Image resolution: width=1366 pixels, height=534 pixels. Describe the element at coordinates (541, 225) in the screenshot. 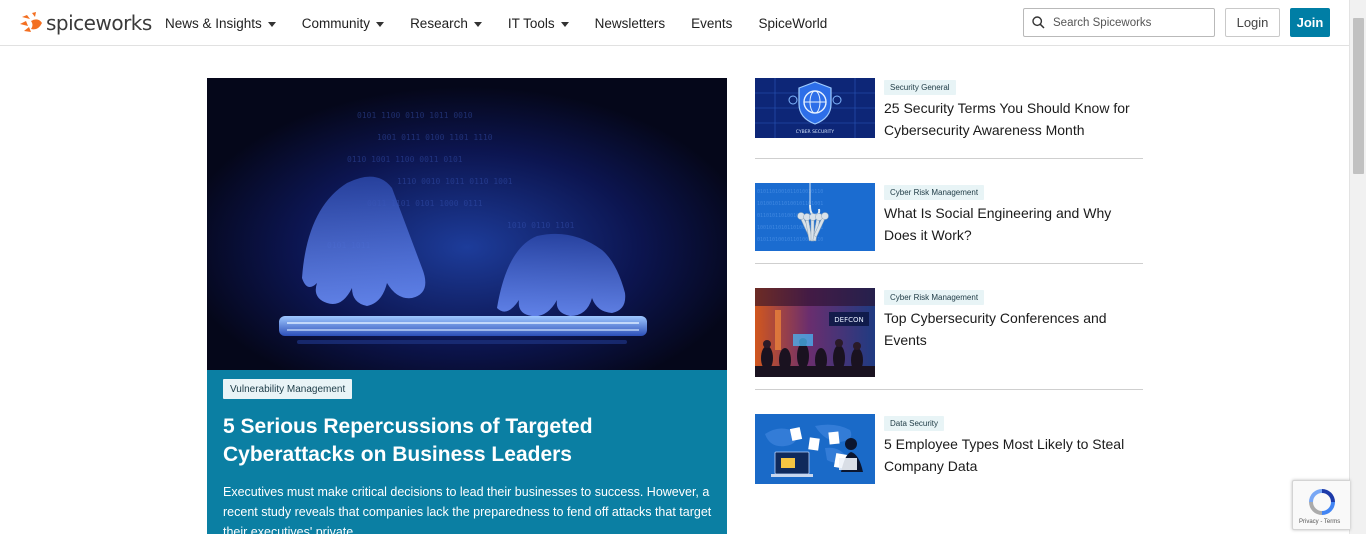

I see `svg-text: 1010 0110 1101` at that location.